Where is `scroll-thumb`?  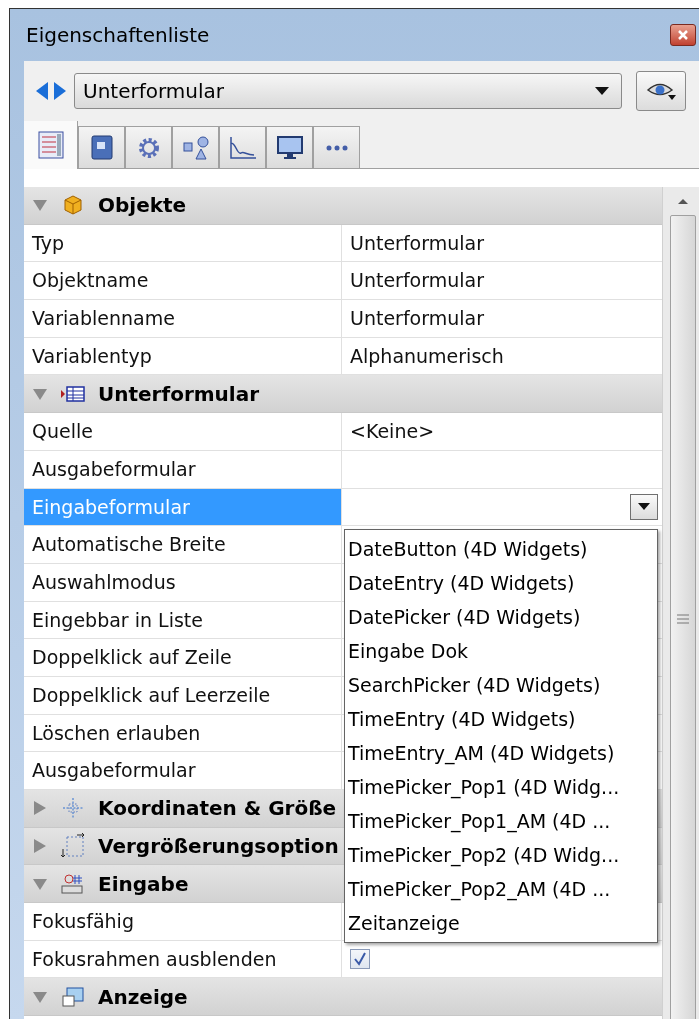
scroll-thumb is located at coordinates (682, 617).